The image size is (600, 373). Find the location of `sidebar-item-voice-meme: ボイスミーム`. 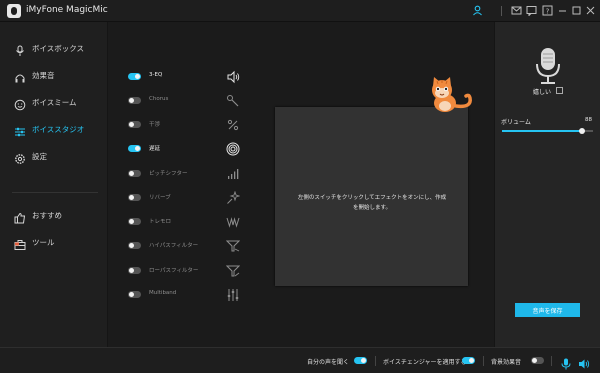

sidebar-item-voice-meme: ボイスミーム is located at coordinates (54, 103).